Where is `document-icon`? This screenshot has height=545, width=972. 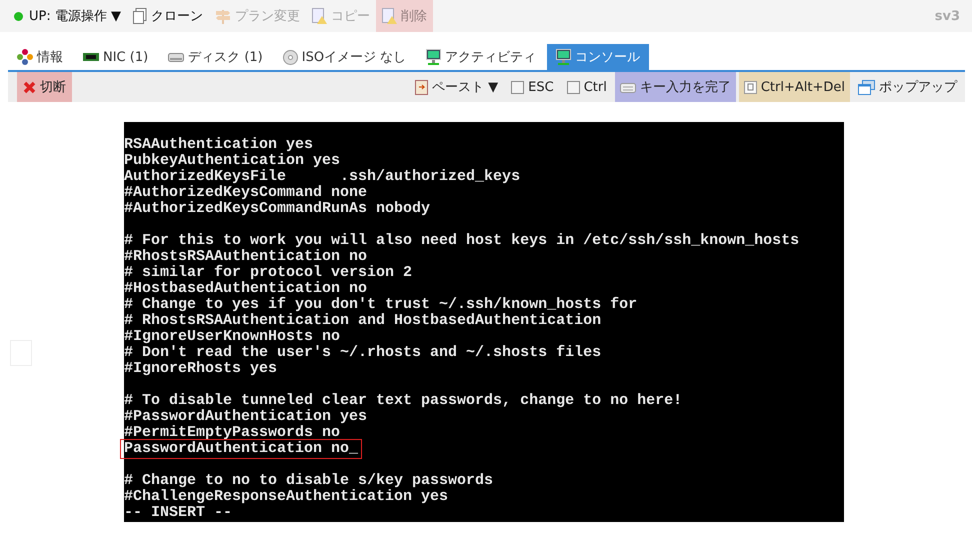
document-icon is located at coordinates (140, 16).